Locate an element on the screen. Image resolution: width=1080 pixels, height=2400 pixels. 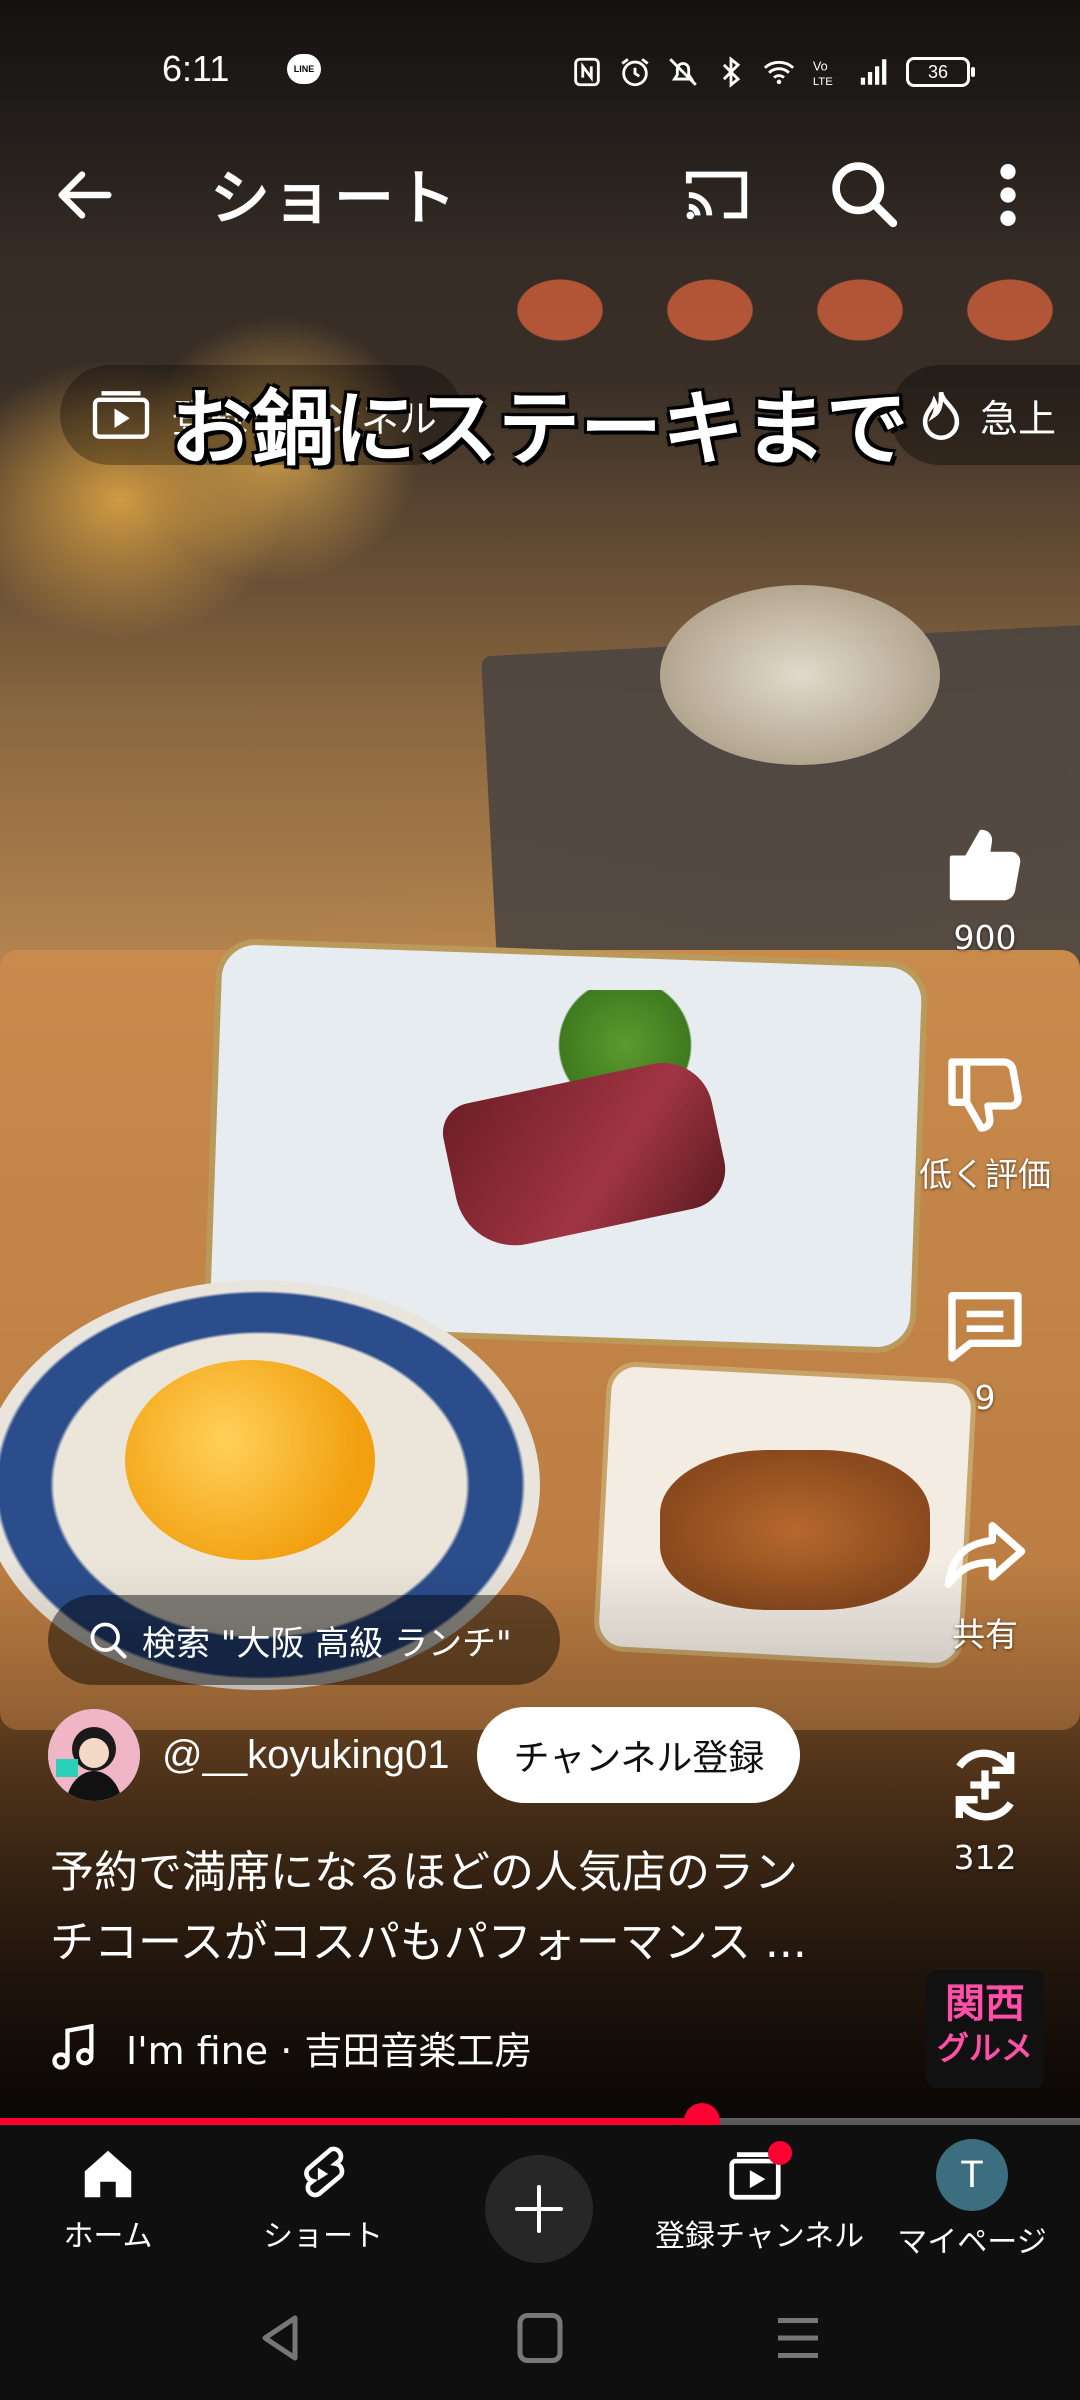
bluetooth-icon is located at coordinates (731, 72).